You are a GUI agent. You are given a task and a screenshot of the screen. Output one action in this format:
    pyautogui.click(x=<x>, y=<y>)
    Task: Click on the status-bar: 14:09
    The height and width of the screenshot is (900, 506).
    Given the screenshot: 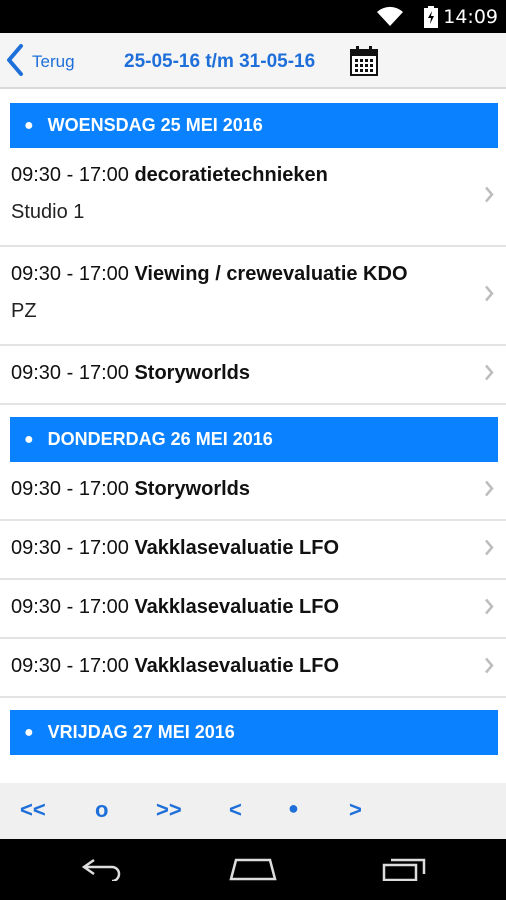 What is the action you would take?
    pyautogui.click(x=253, y=16)
    